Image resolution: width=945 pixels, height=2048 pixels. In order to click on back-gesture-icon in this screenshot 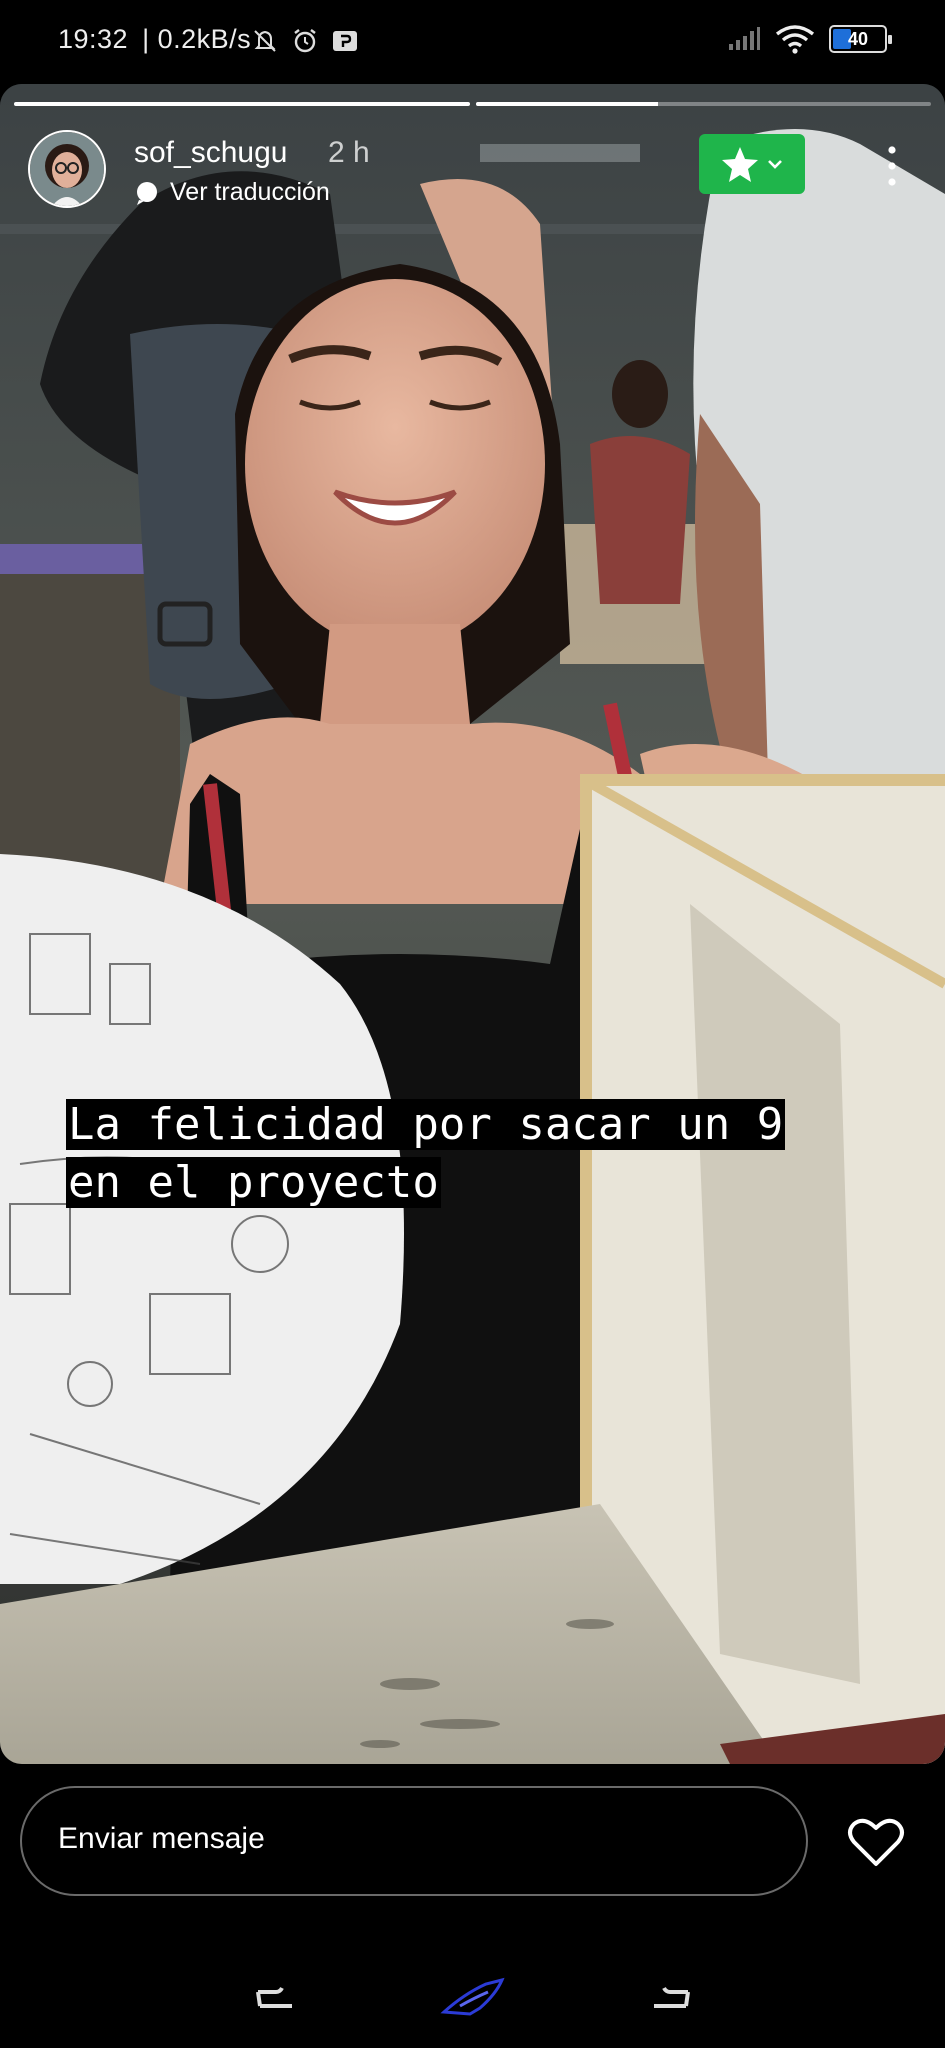, I will do `click(276, 1998)`.